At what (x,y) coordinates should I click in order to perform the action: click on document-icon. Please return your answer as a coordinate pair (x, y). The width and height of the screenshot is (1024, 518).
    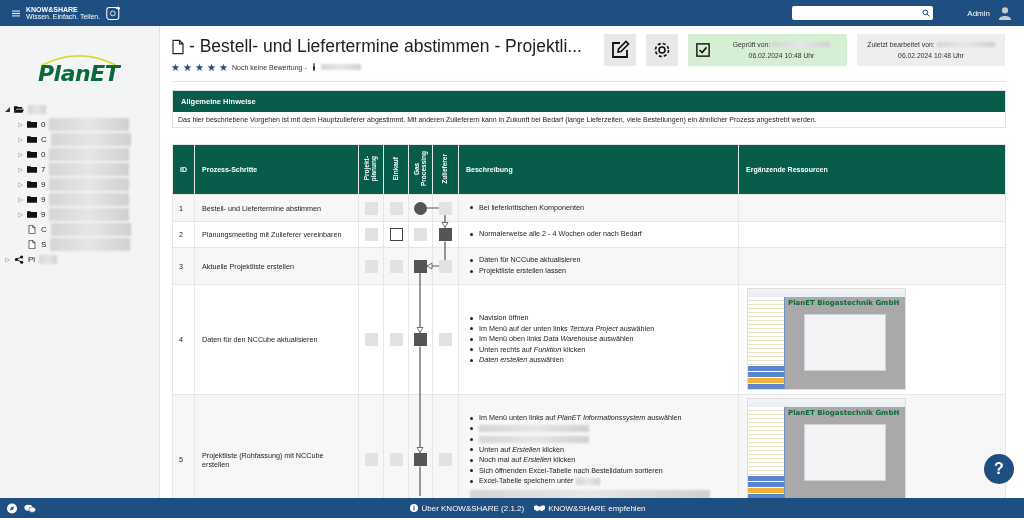
    Looking at the image, I should click on (178, 46).